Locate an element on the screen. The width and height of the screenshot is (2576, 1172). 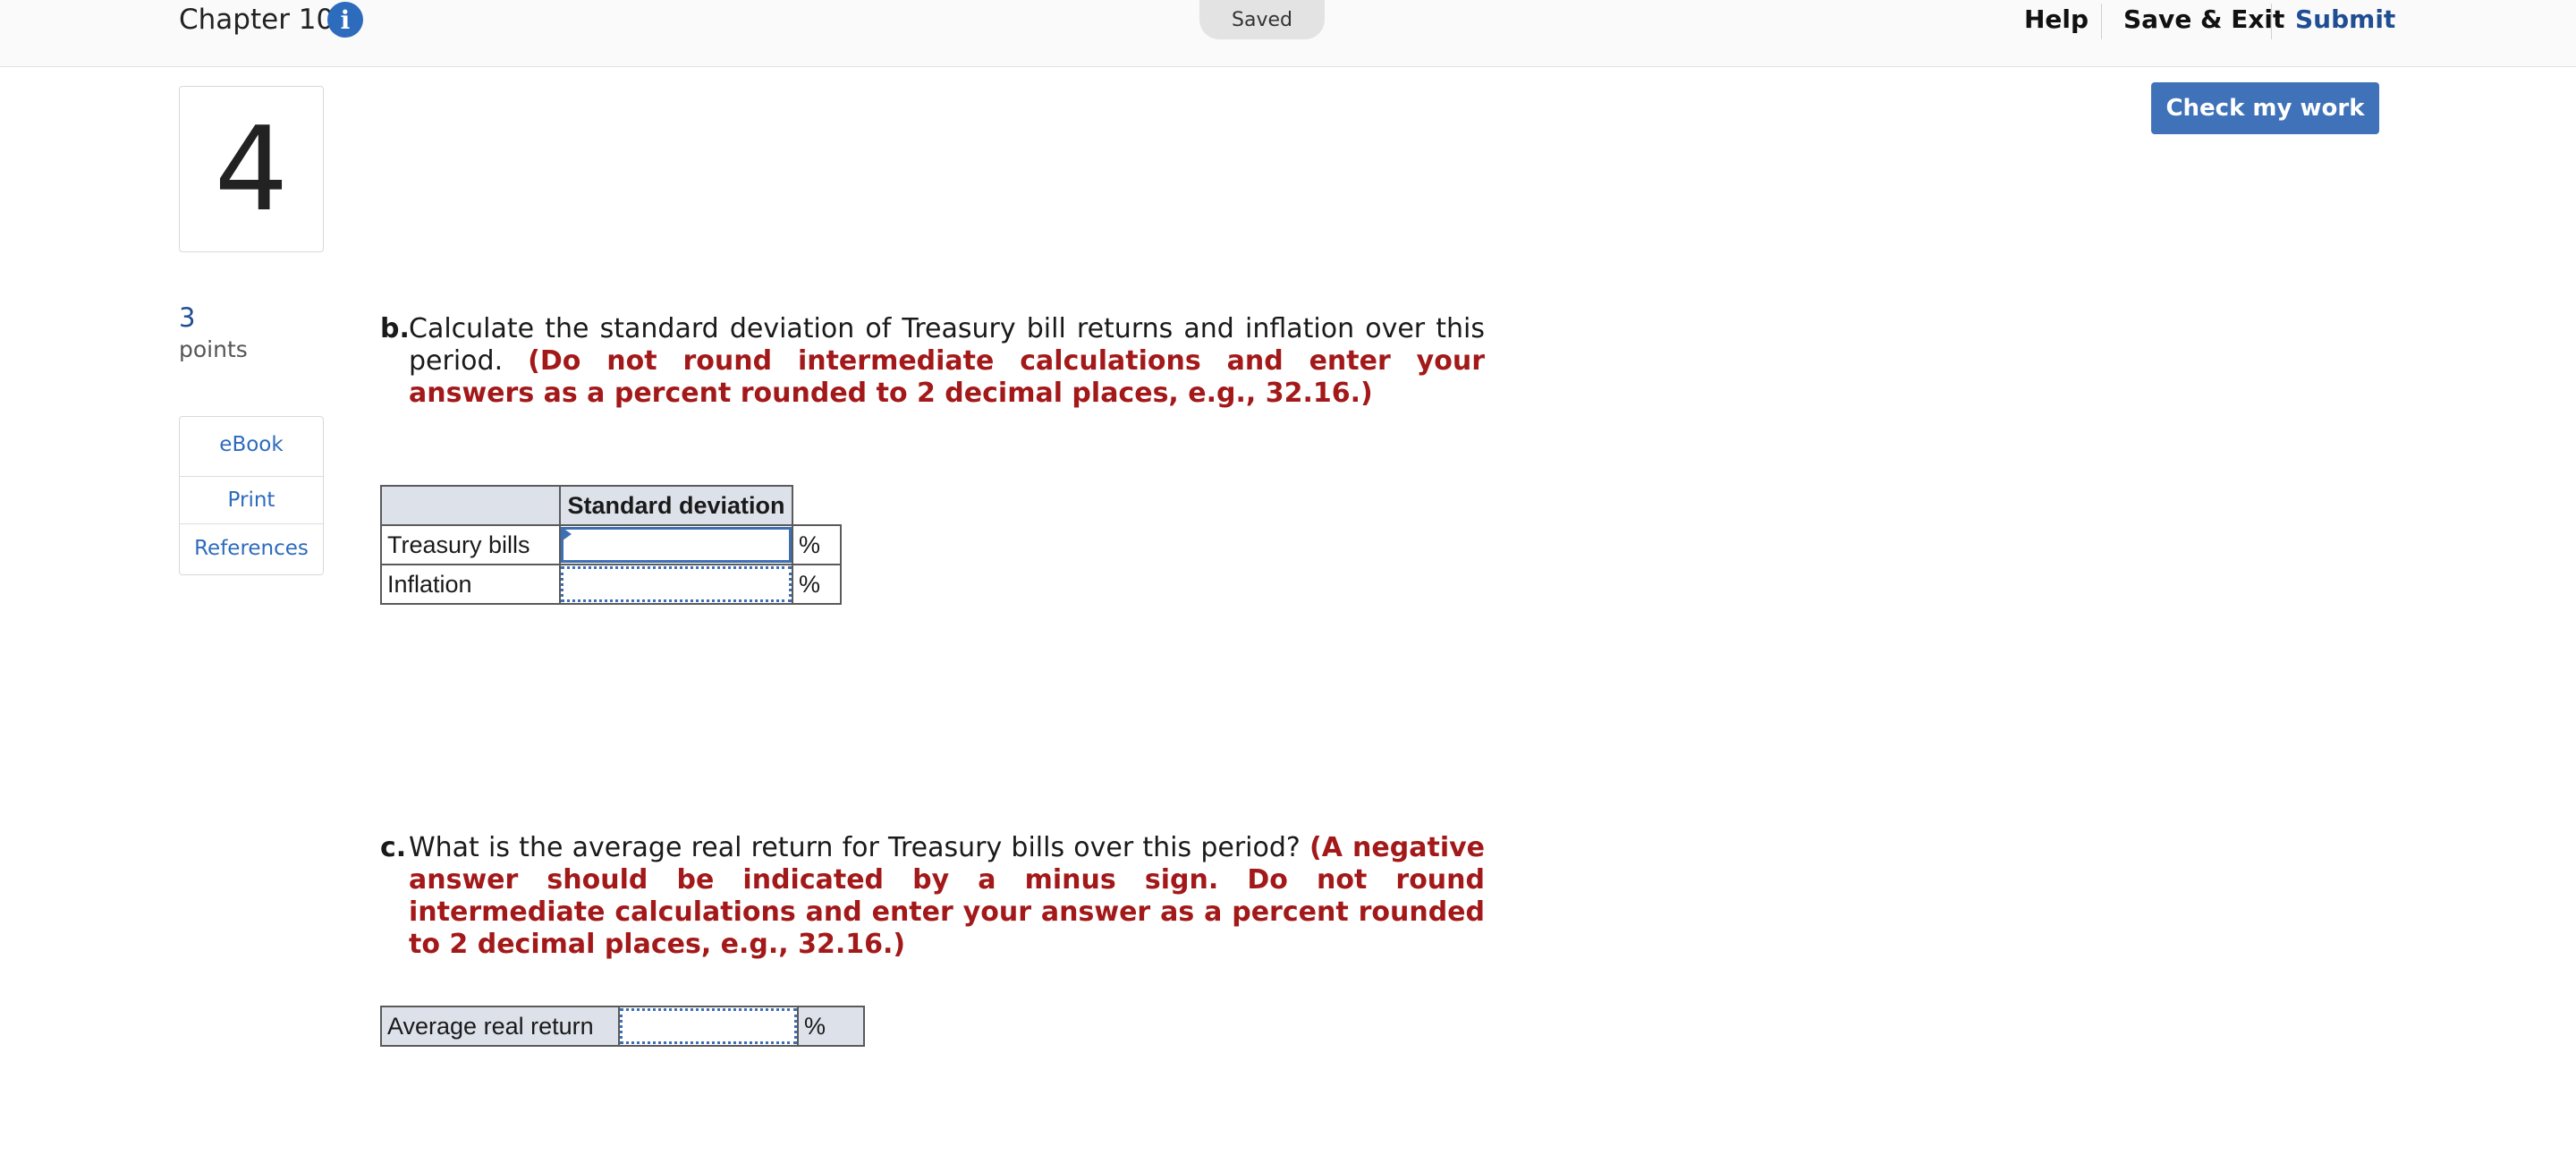
table-row: Inflation % is located at coordinates (611, 585).